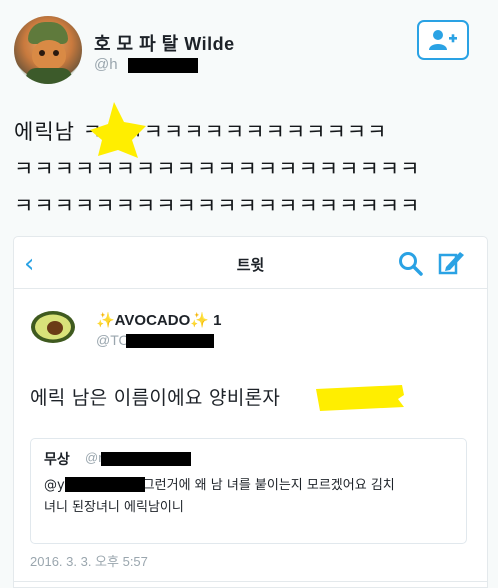 Image resolution: width=498 pixels, height=588 pixels. Describe the element at coordinates (250, 581) in the screenshot. I see `divider` at that location.